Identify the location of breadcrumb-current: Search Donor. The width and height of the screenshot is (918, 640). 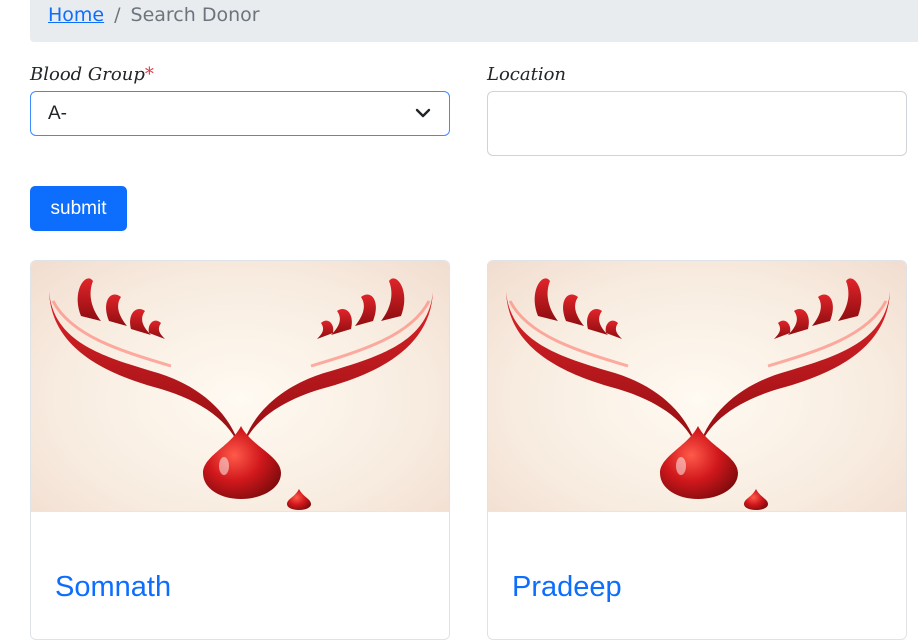
(195, 15).